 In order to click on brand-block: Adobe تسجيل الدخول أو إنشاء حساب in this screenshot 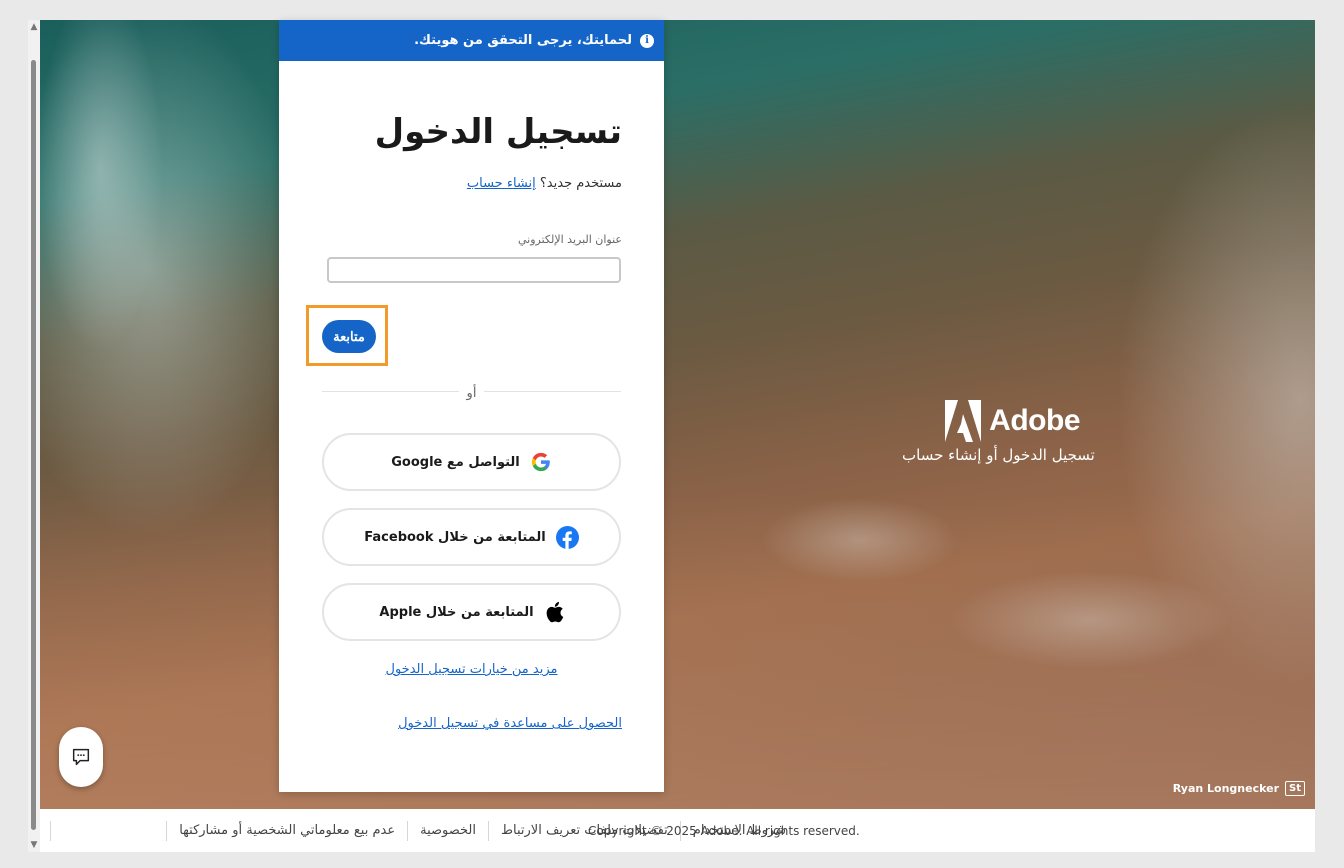, I will do `click(998, 432)`.